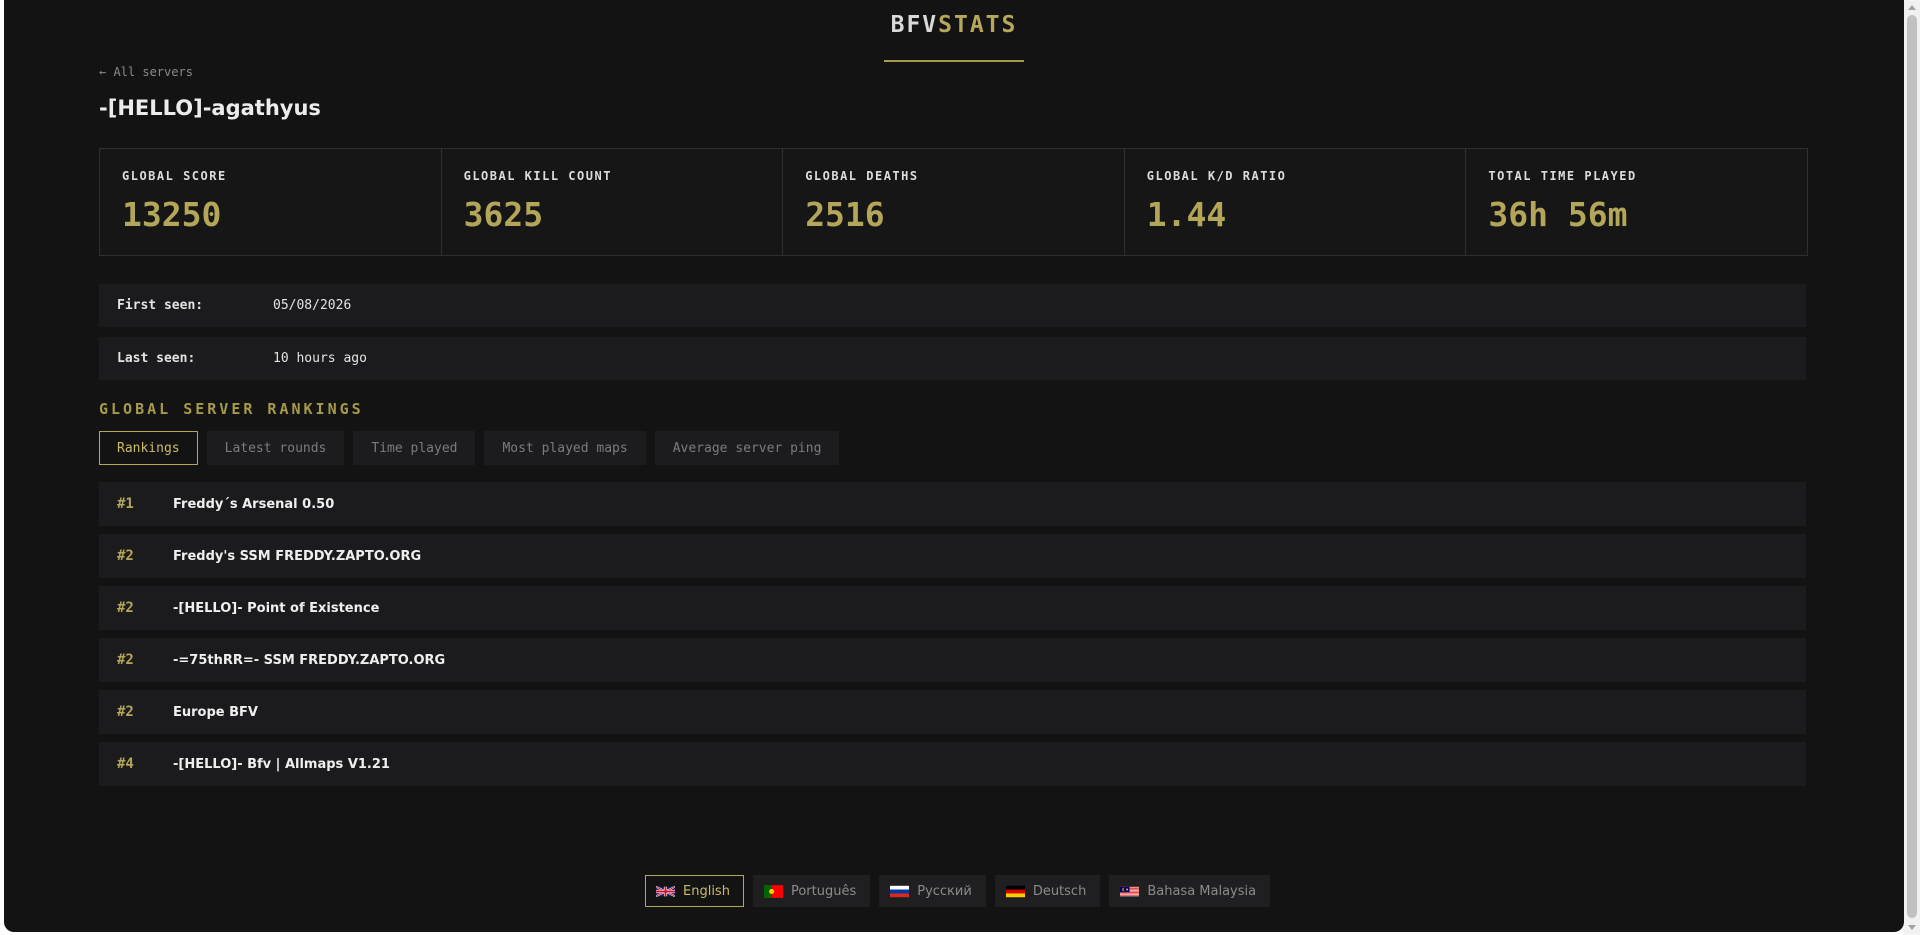 This screenshot has height=935, width=1920. I want to click on scroll-up-arrow-icon, so click(1912, 7).